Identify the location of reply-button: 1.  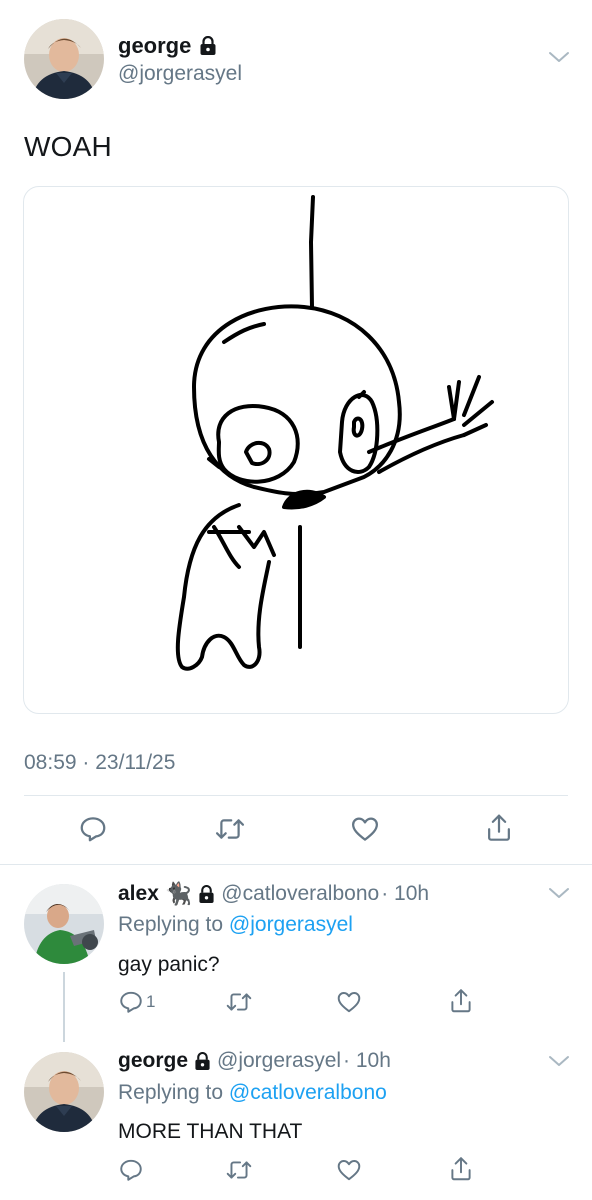
(136, 1002).